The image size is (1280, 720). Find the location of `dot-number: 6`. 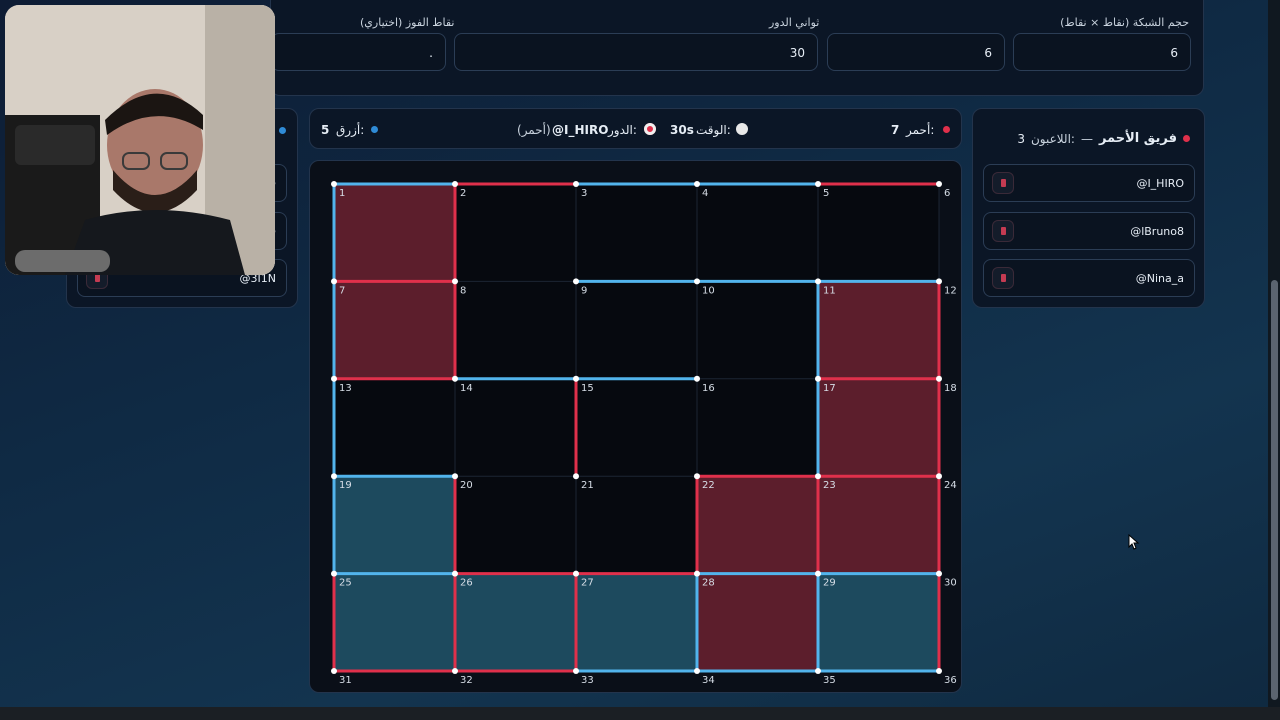

dot-number: 6 is located at coordinates (947, 193).